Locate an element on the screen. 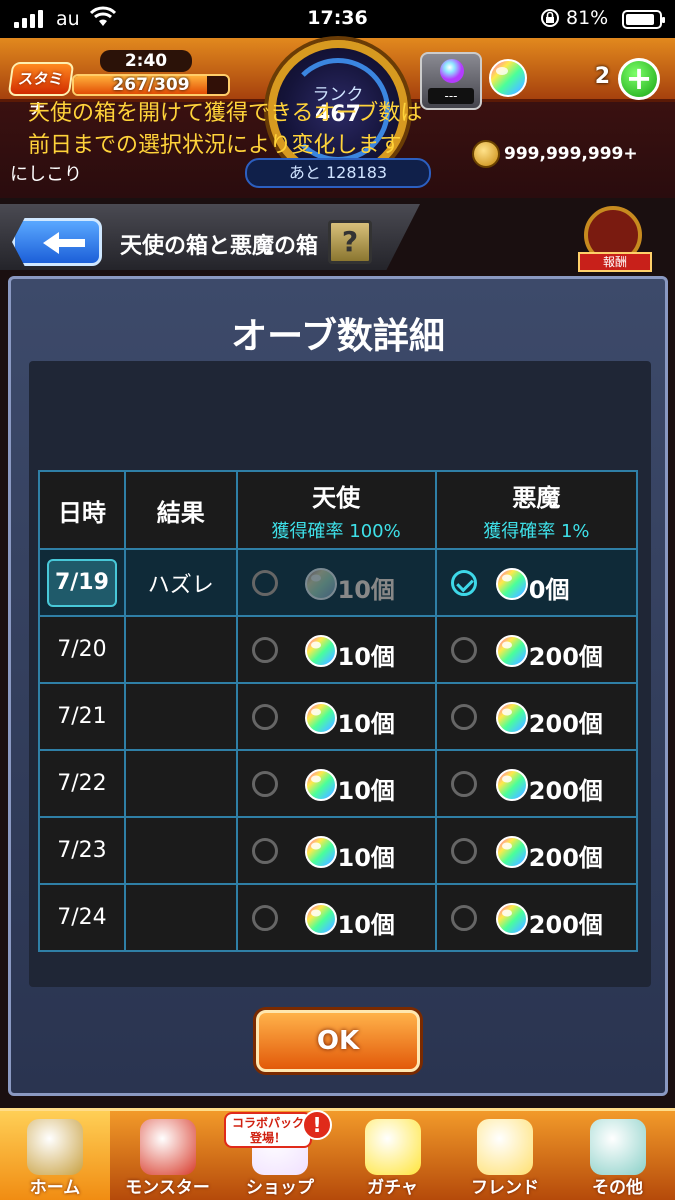 This screenshot has height=1200, width=675. column-header-angel: 天使 獲得確率 100% is located at coordinates (336, 510).